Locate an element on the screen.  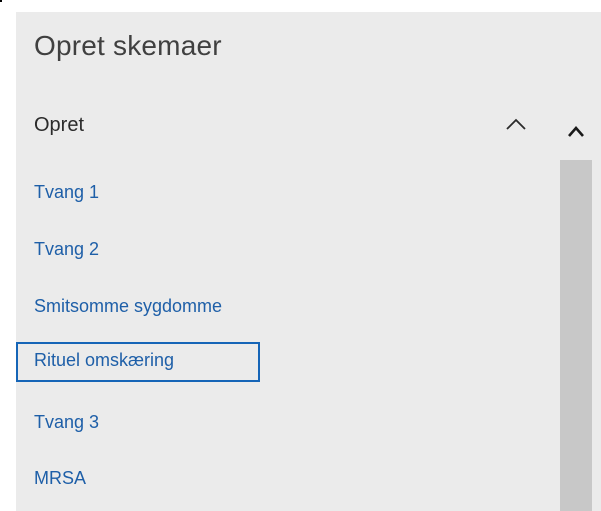
scroll-up-button is located at coordinates (576, 135).